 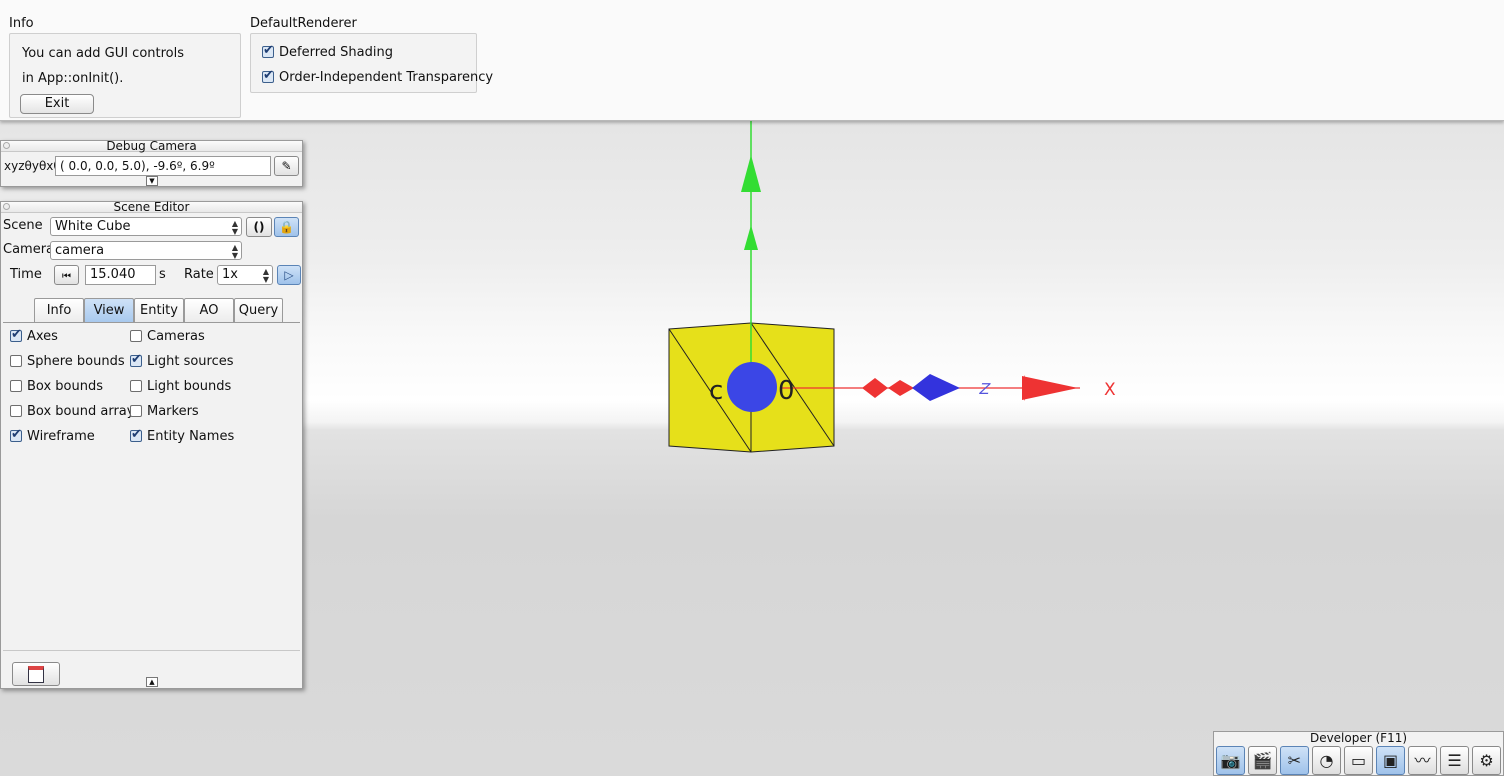 I want to click on scene-editor-titlebar: Scene Editor, so click(x=151, y=207).